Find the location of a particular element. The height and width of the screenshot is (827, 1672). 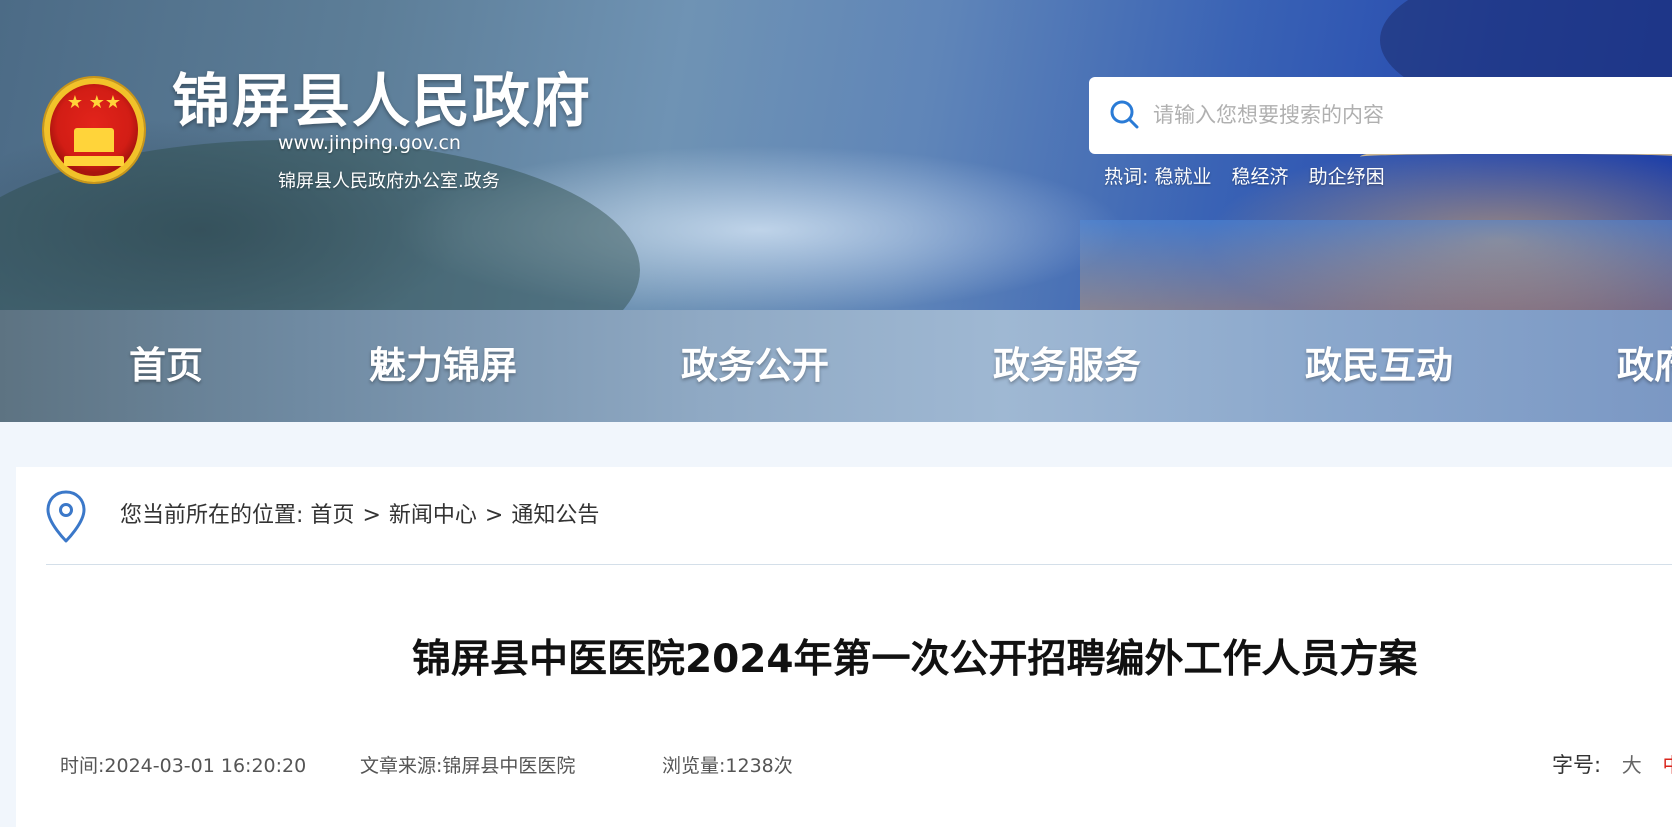

main-nav: 首页 魅力锦屏 政务公开 政务服务 政民互动 政府 is located at coordinates (836, 366).